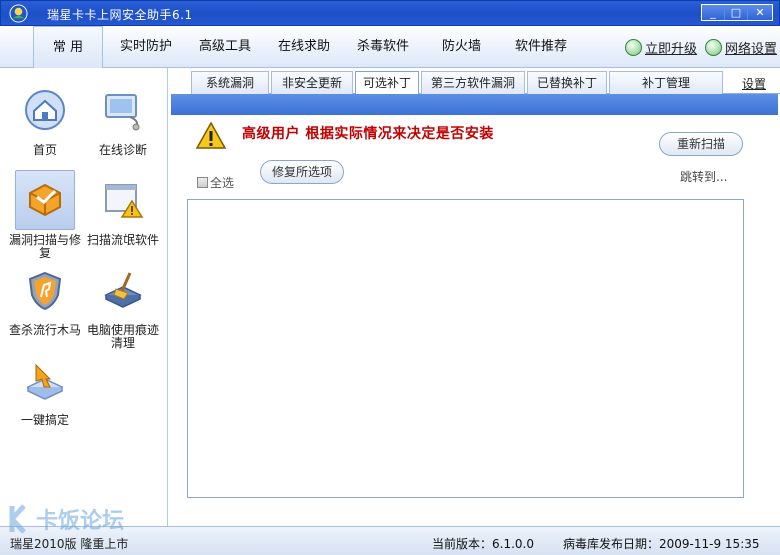 Image resolution: width=780 pixels, height=555 pixels. What do you see at coordinates (387, 83) in the screenshot?
I see `tab-optional-patches: 可选补丁` at bounding box center [387, 83].